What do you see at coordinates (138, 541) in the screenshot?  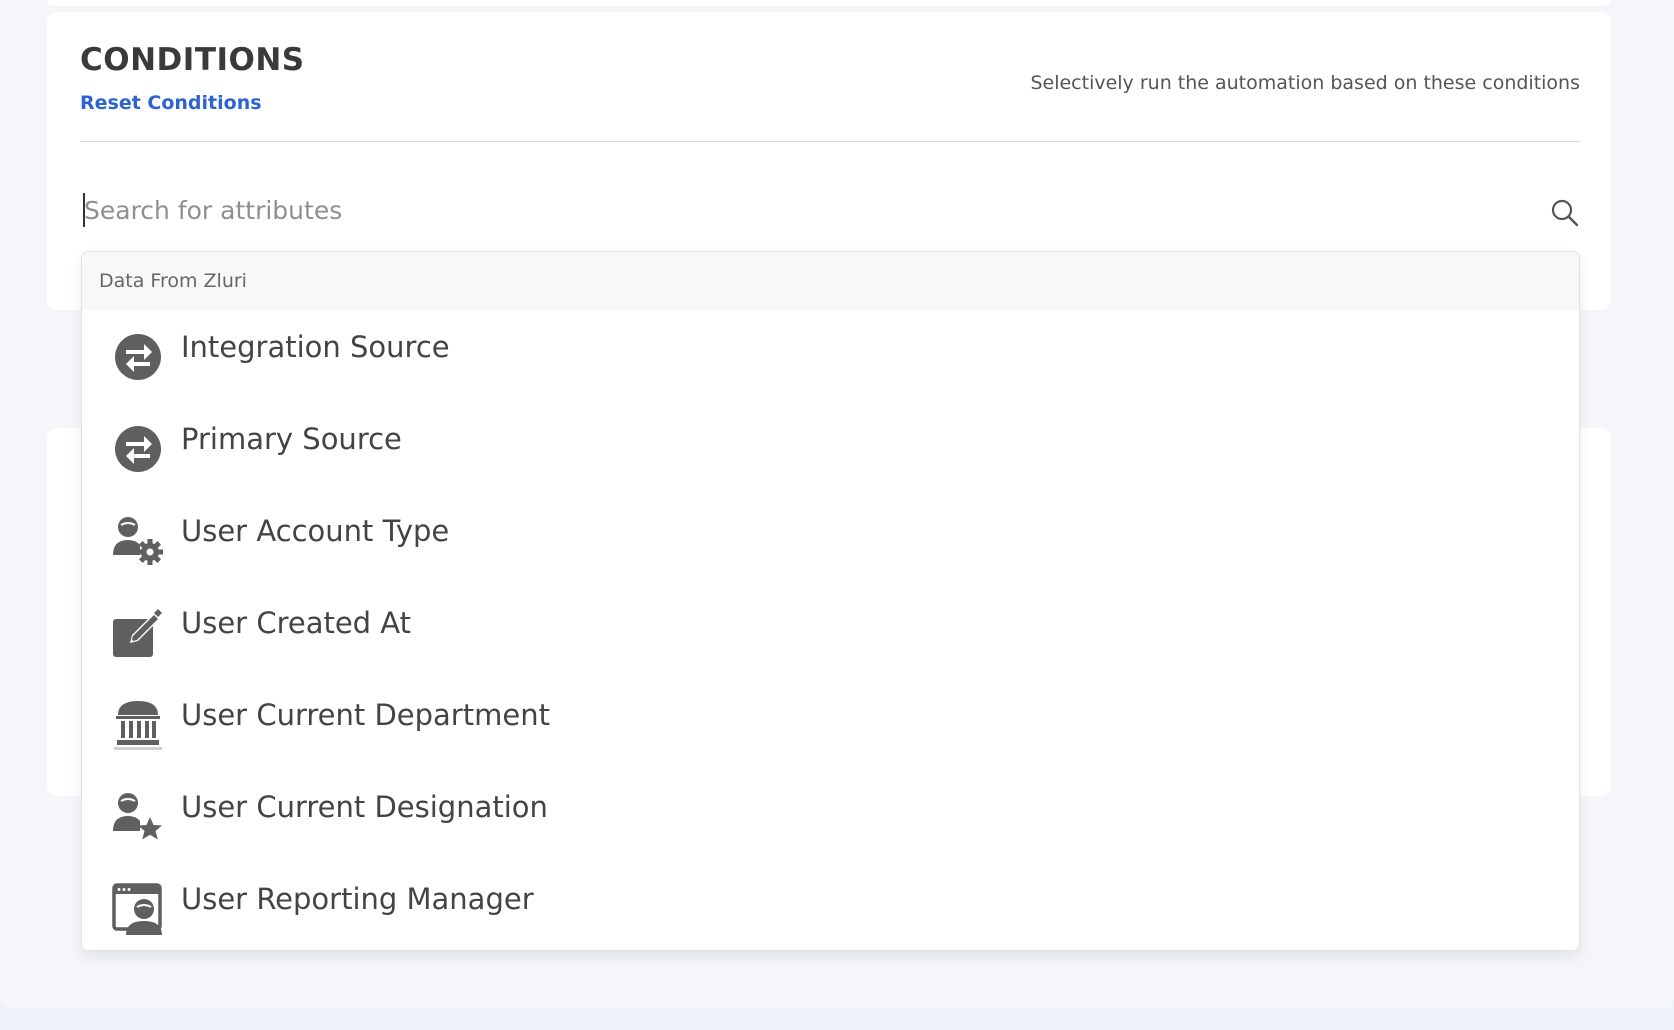 I see `user-gear-icon` at bounding box center [138, 541].